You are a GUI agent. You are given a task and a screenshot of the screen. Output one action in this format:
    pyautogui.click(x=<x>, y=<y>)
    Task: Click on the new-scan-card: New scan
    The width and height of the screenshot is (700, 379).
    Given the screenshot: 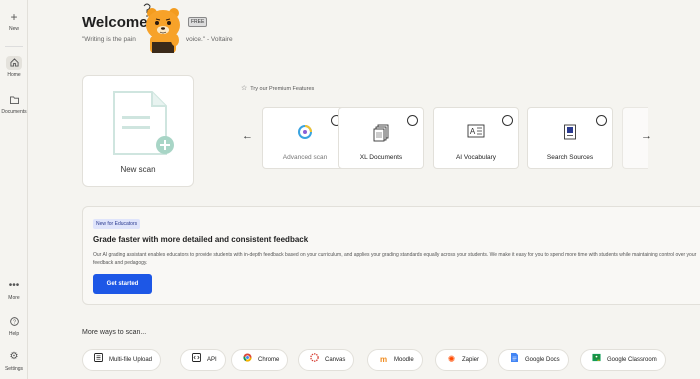 What is the action you would take?
    pyautogui.click(x=138, y=131)
    